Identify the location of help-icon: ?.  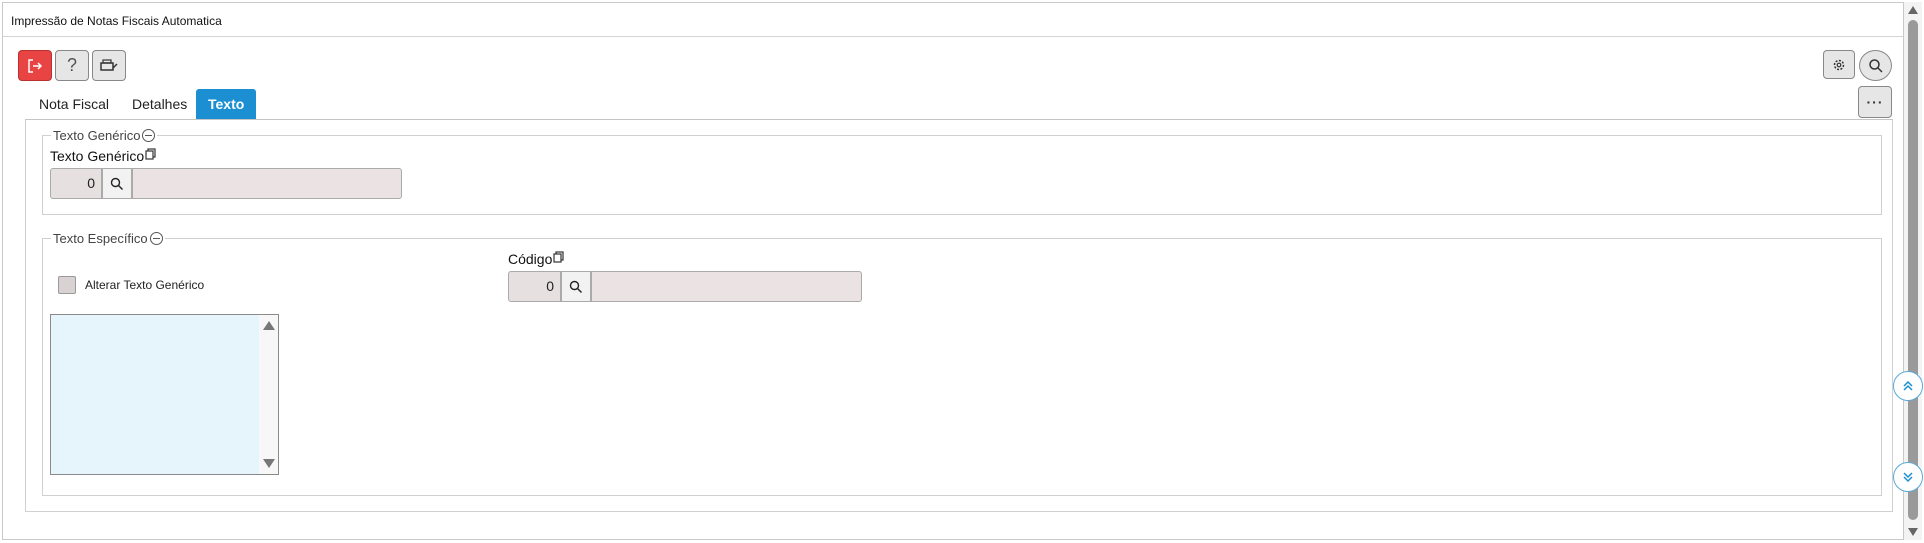
(71, 65).